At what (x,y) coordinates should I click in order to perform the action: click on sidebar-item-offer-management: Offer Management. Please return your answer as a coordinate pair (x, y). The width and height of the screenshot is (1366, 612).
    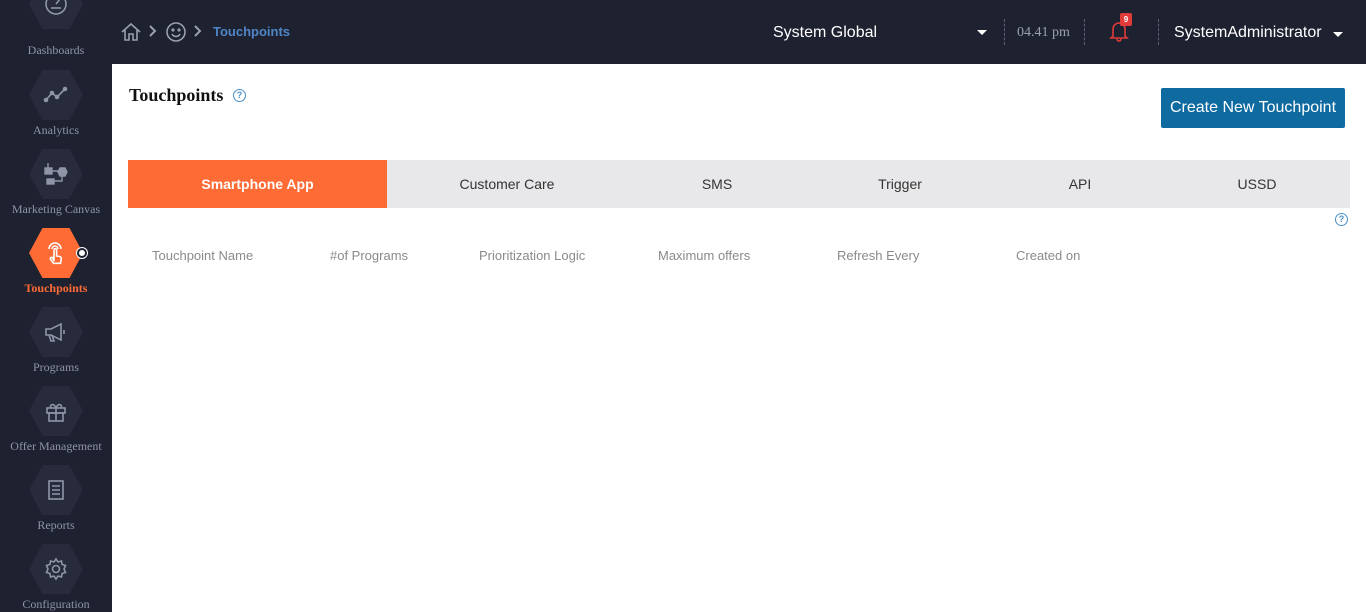
    Looking at the image, I should click on (56, 425).